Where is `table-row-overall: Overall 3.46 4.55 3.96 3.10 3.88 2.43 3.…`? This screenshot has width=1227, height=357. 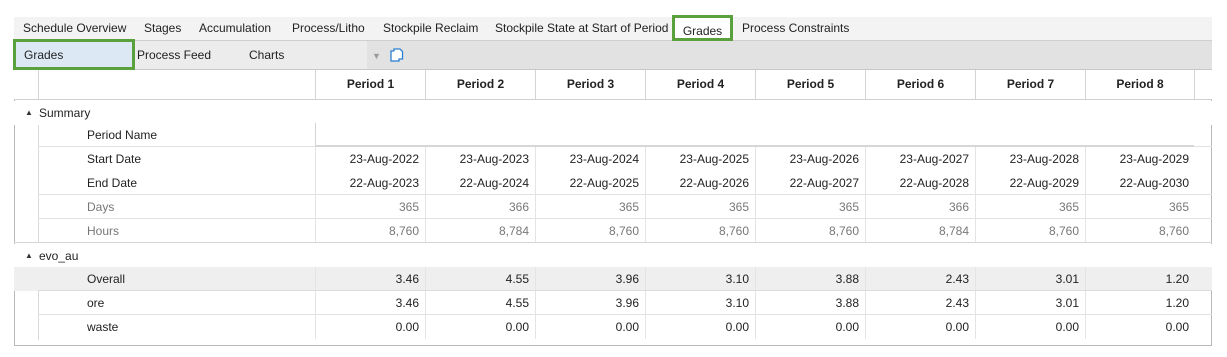 table-row-overall: Overall 3.46 4.55 3.96 3.10 3.88 2.43 3.… is located at coordinates (613, 279).